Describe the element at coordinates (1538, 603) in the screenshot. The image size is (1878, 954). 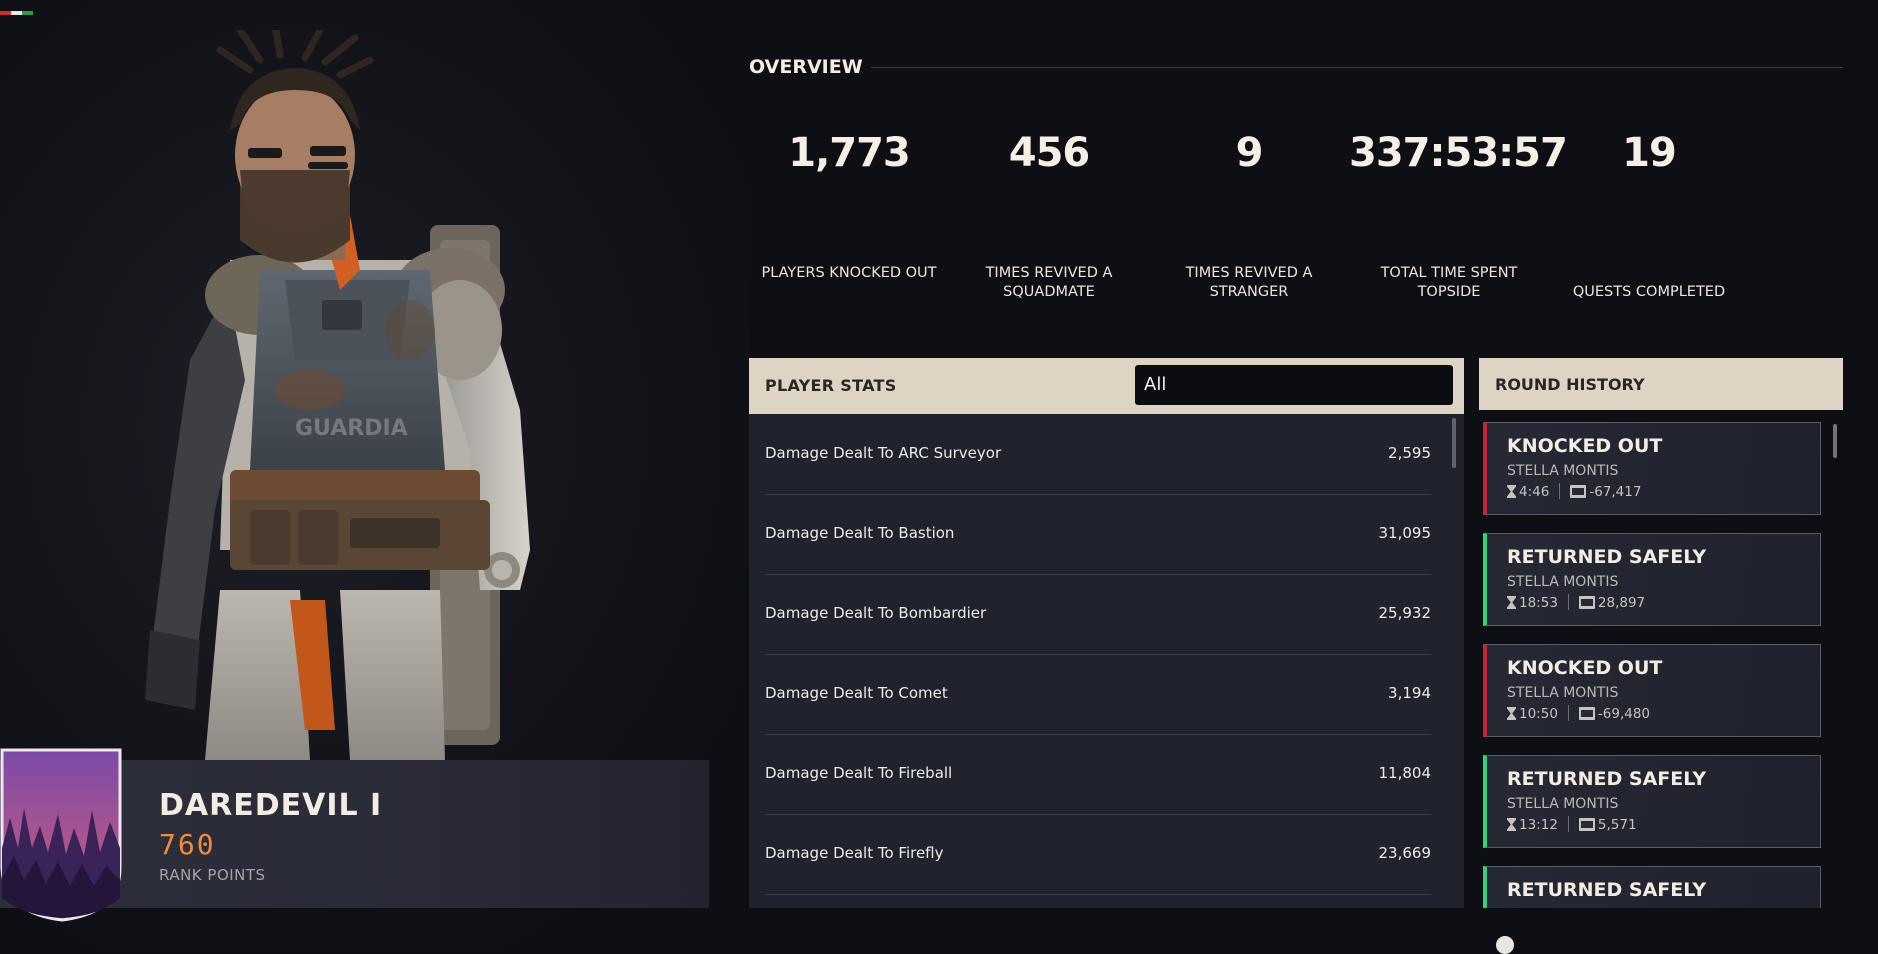
I see `round-time: 18:53` at that location.